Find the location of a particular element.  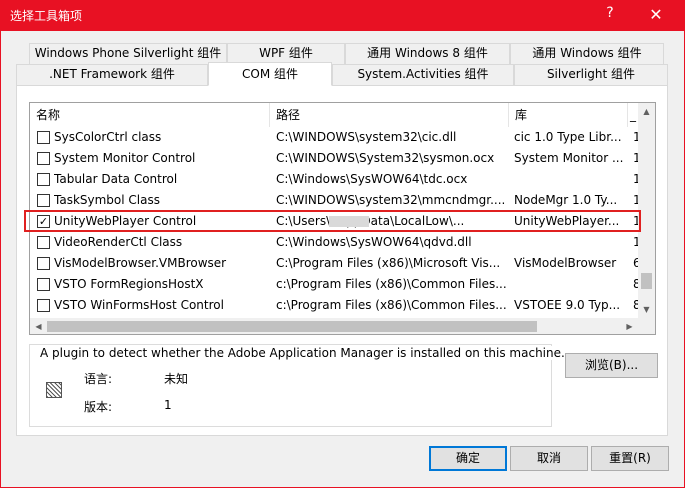

column-header-path: 路径 is located at coordinates (389, 115).